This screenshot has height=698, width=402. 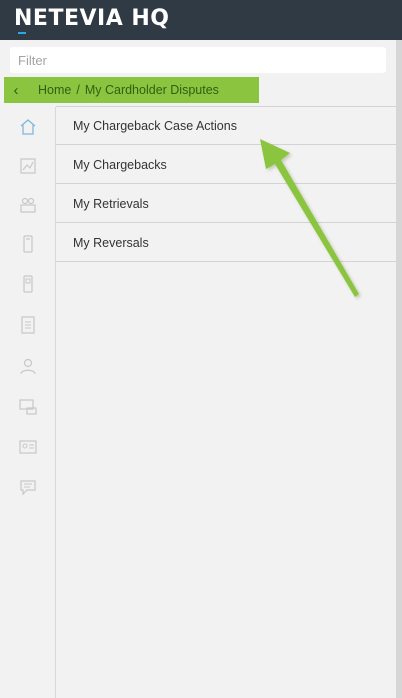 What do you see at coordinates (226, 204) in the screenshot?
I see `menu-item-retrievals: My Retrievals` at bounding box center [226, 204].